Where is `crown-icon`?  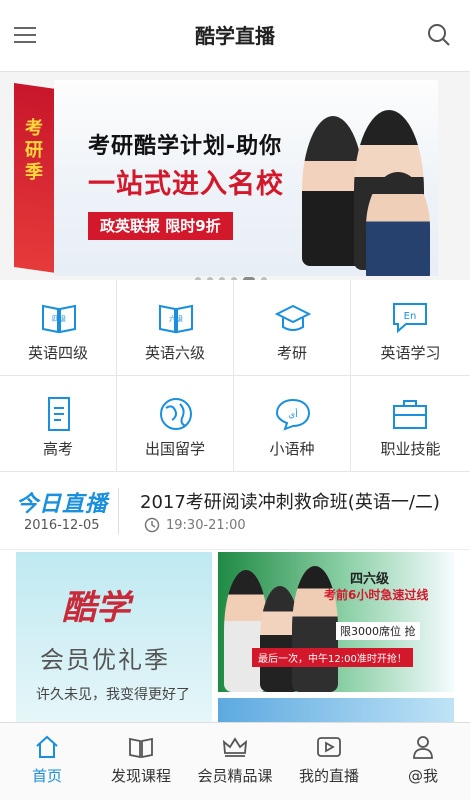 crown-icon is located at coordinates (235, 747).